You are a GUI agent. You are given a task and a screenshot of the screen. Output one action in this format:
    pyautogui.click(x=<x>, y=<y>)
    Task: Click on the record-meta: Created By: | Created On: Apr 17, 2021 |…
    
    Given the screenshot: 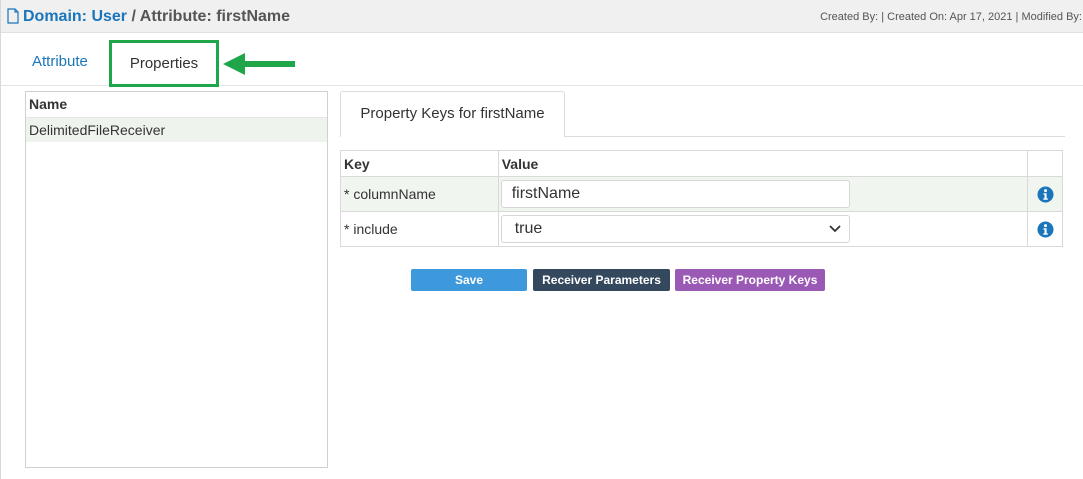 What is the action you would take?
    pyautogui.click(x=951, y=17)
    